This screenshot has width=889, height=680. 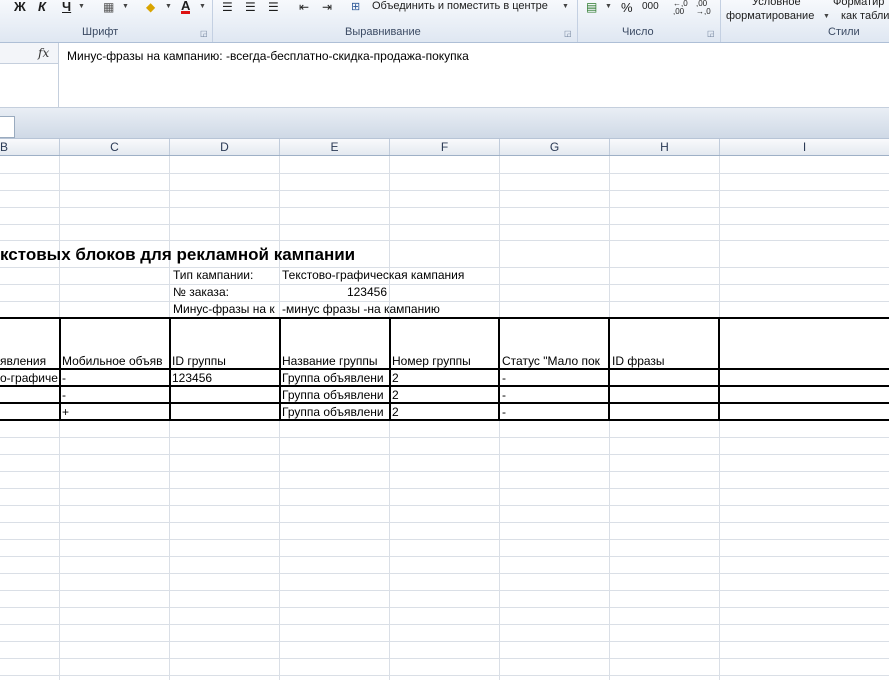 I want to click on column-header-i: I, so click(x=804, y=147).